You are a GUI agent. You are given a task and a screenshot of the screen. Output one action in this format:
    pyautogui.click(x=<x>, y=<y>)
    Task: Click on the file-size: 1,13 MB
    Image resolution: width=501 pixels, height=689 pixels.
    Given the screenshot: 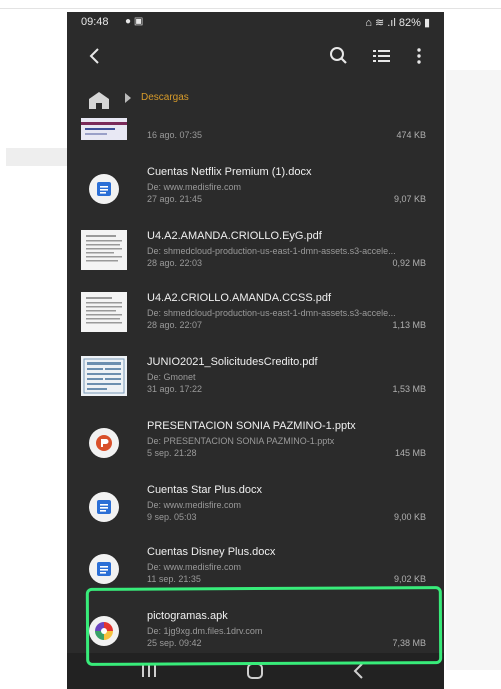 What is the action you would take?
    pyautogui.click(x=409, y=325)
    